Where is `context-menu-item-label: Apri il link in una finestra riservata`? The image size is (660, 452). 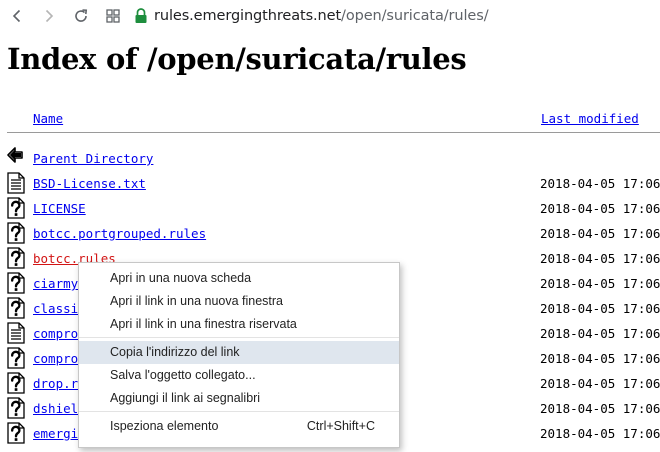
context-menu-item-label: Apri il link in una finestra riservata is located at coordinates (203, 324).